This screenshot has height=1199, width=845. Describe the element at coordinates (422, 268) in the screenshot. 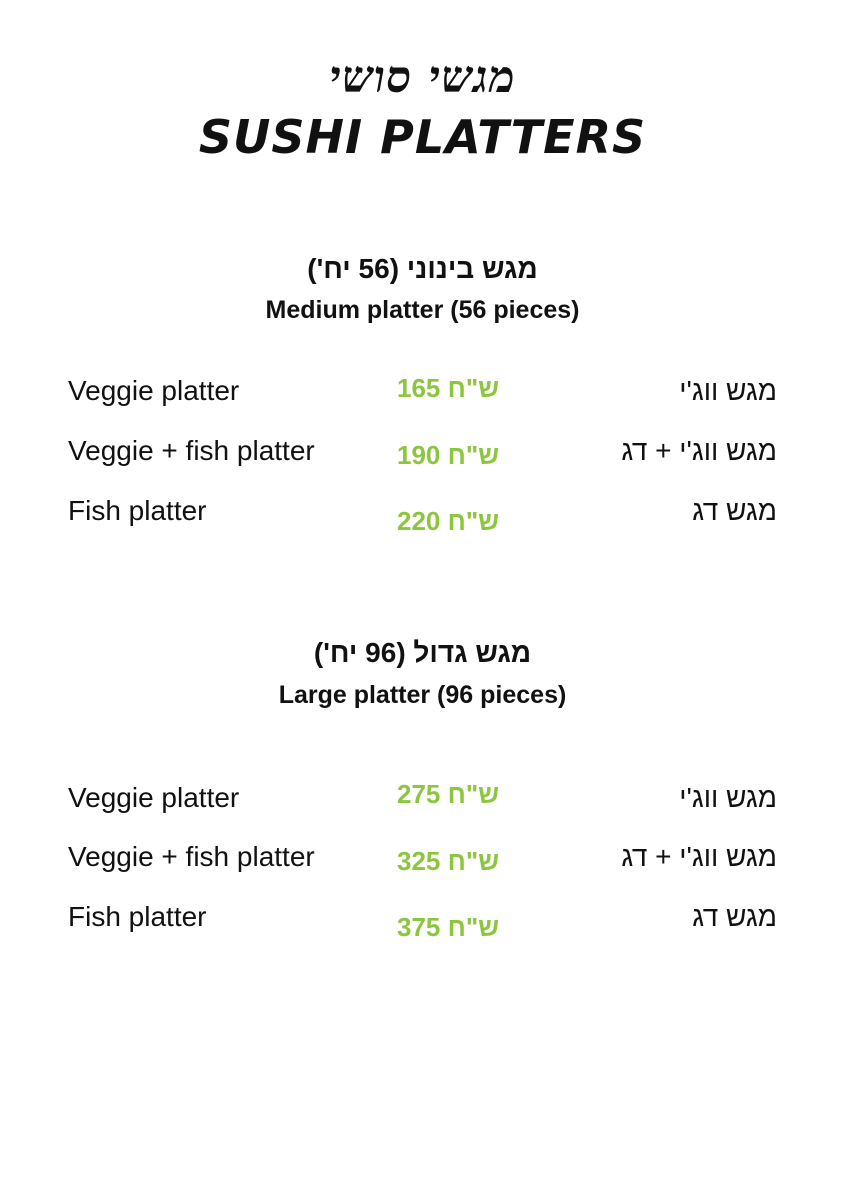

I see `section-title-hebrew-medium: מגש בינוני (56 יח')` at that location.